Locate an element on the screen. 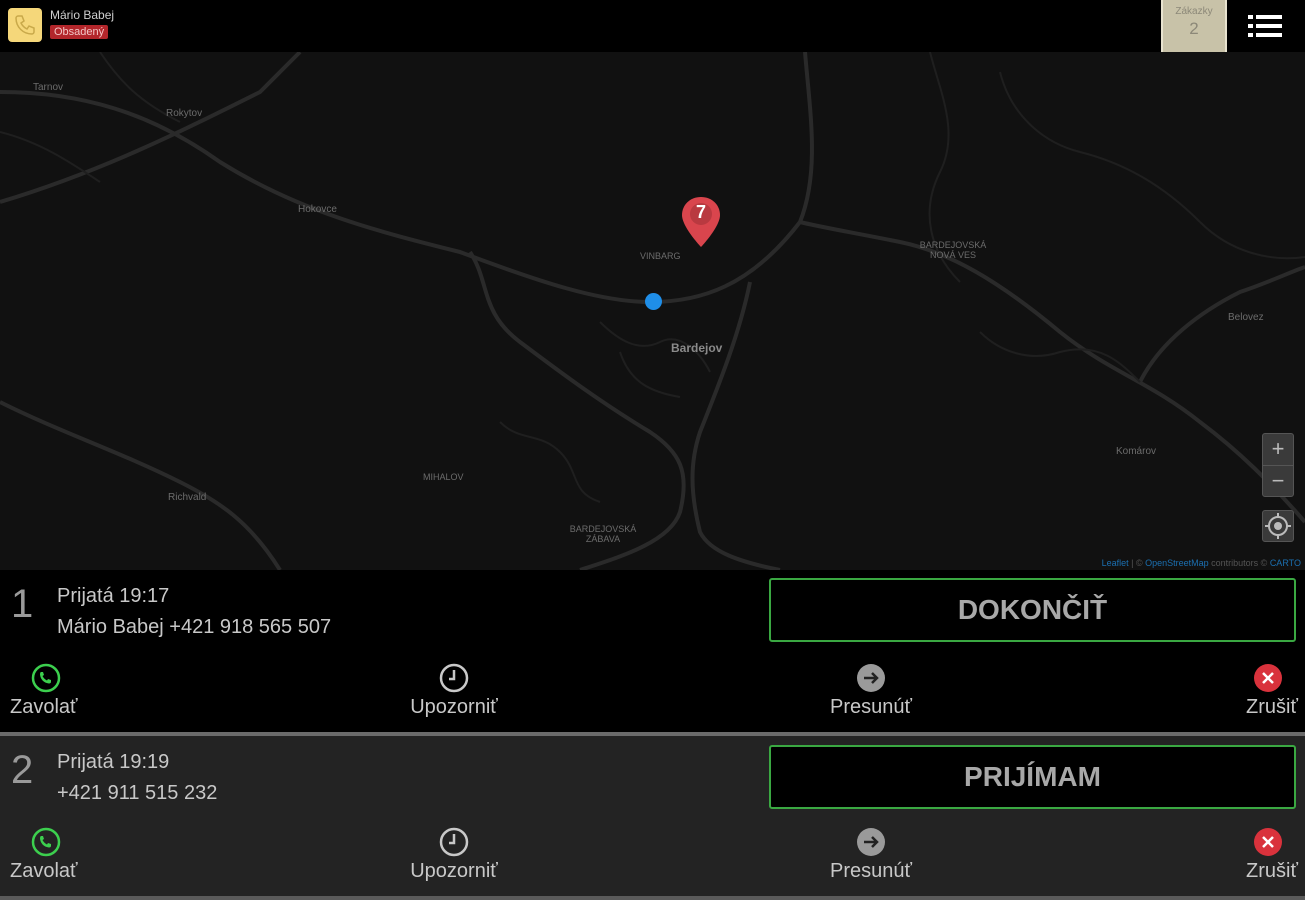 The width and height of the screenshot is (1305, 900). orders-count: 2 is located at coordinates (1194, 28).